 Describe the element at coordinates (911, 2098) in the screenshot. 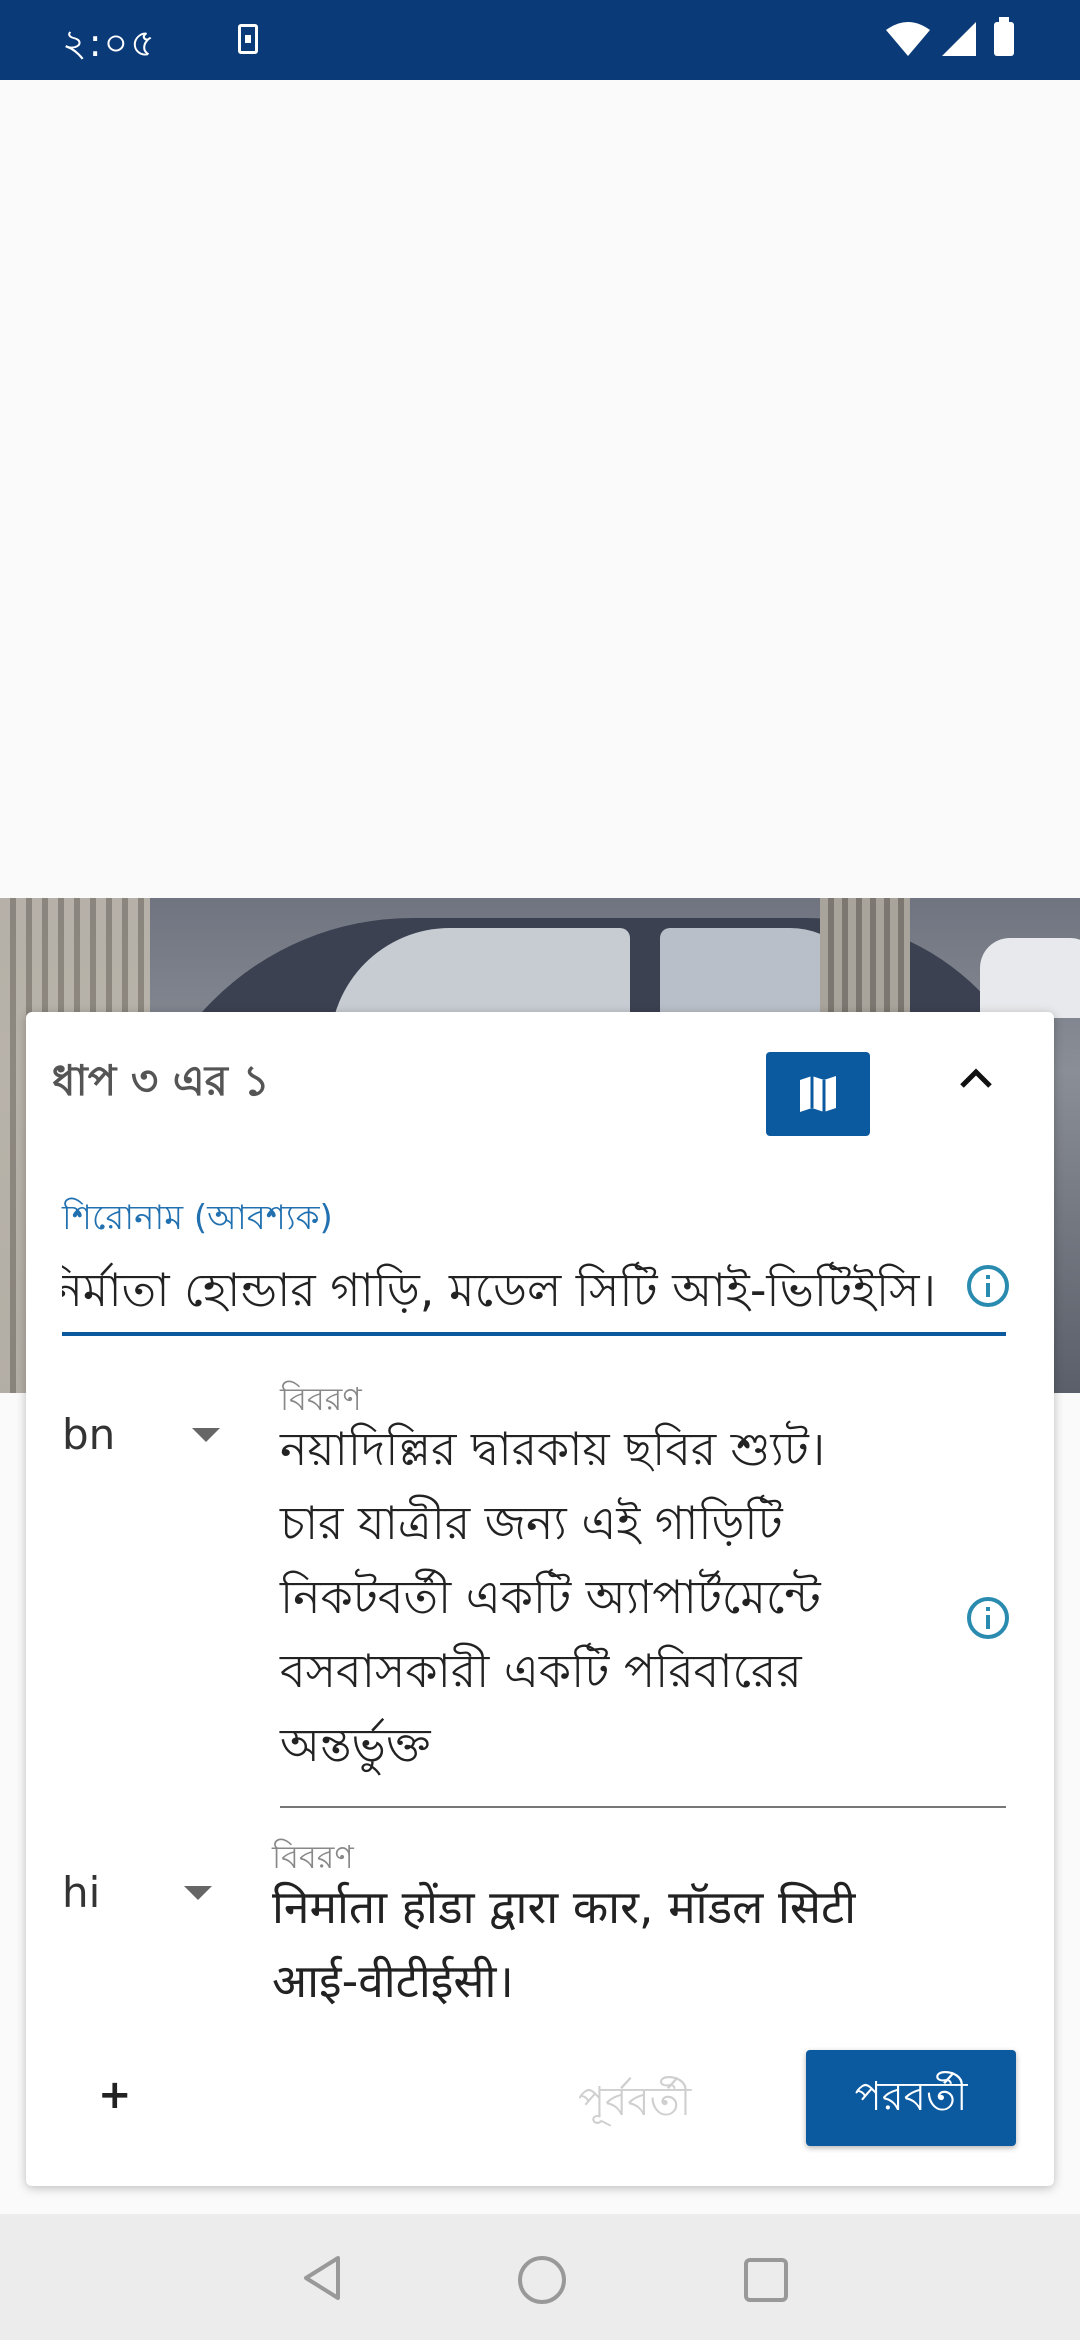

I see `next-button: পরবর্তী` at that location.